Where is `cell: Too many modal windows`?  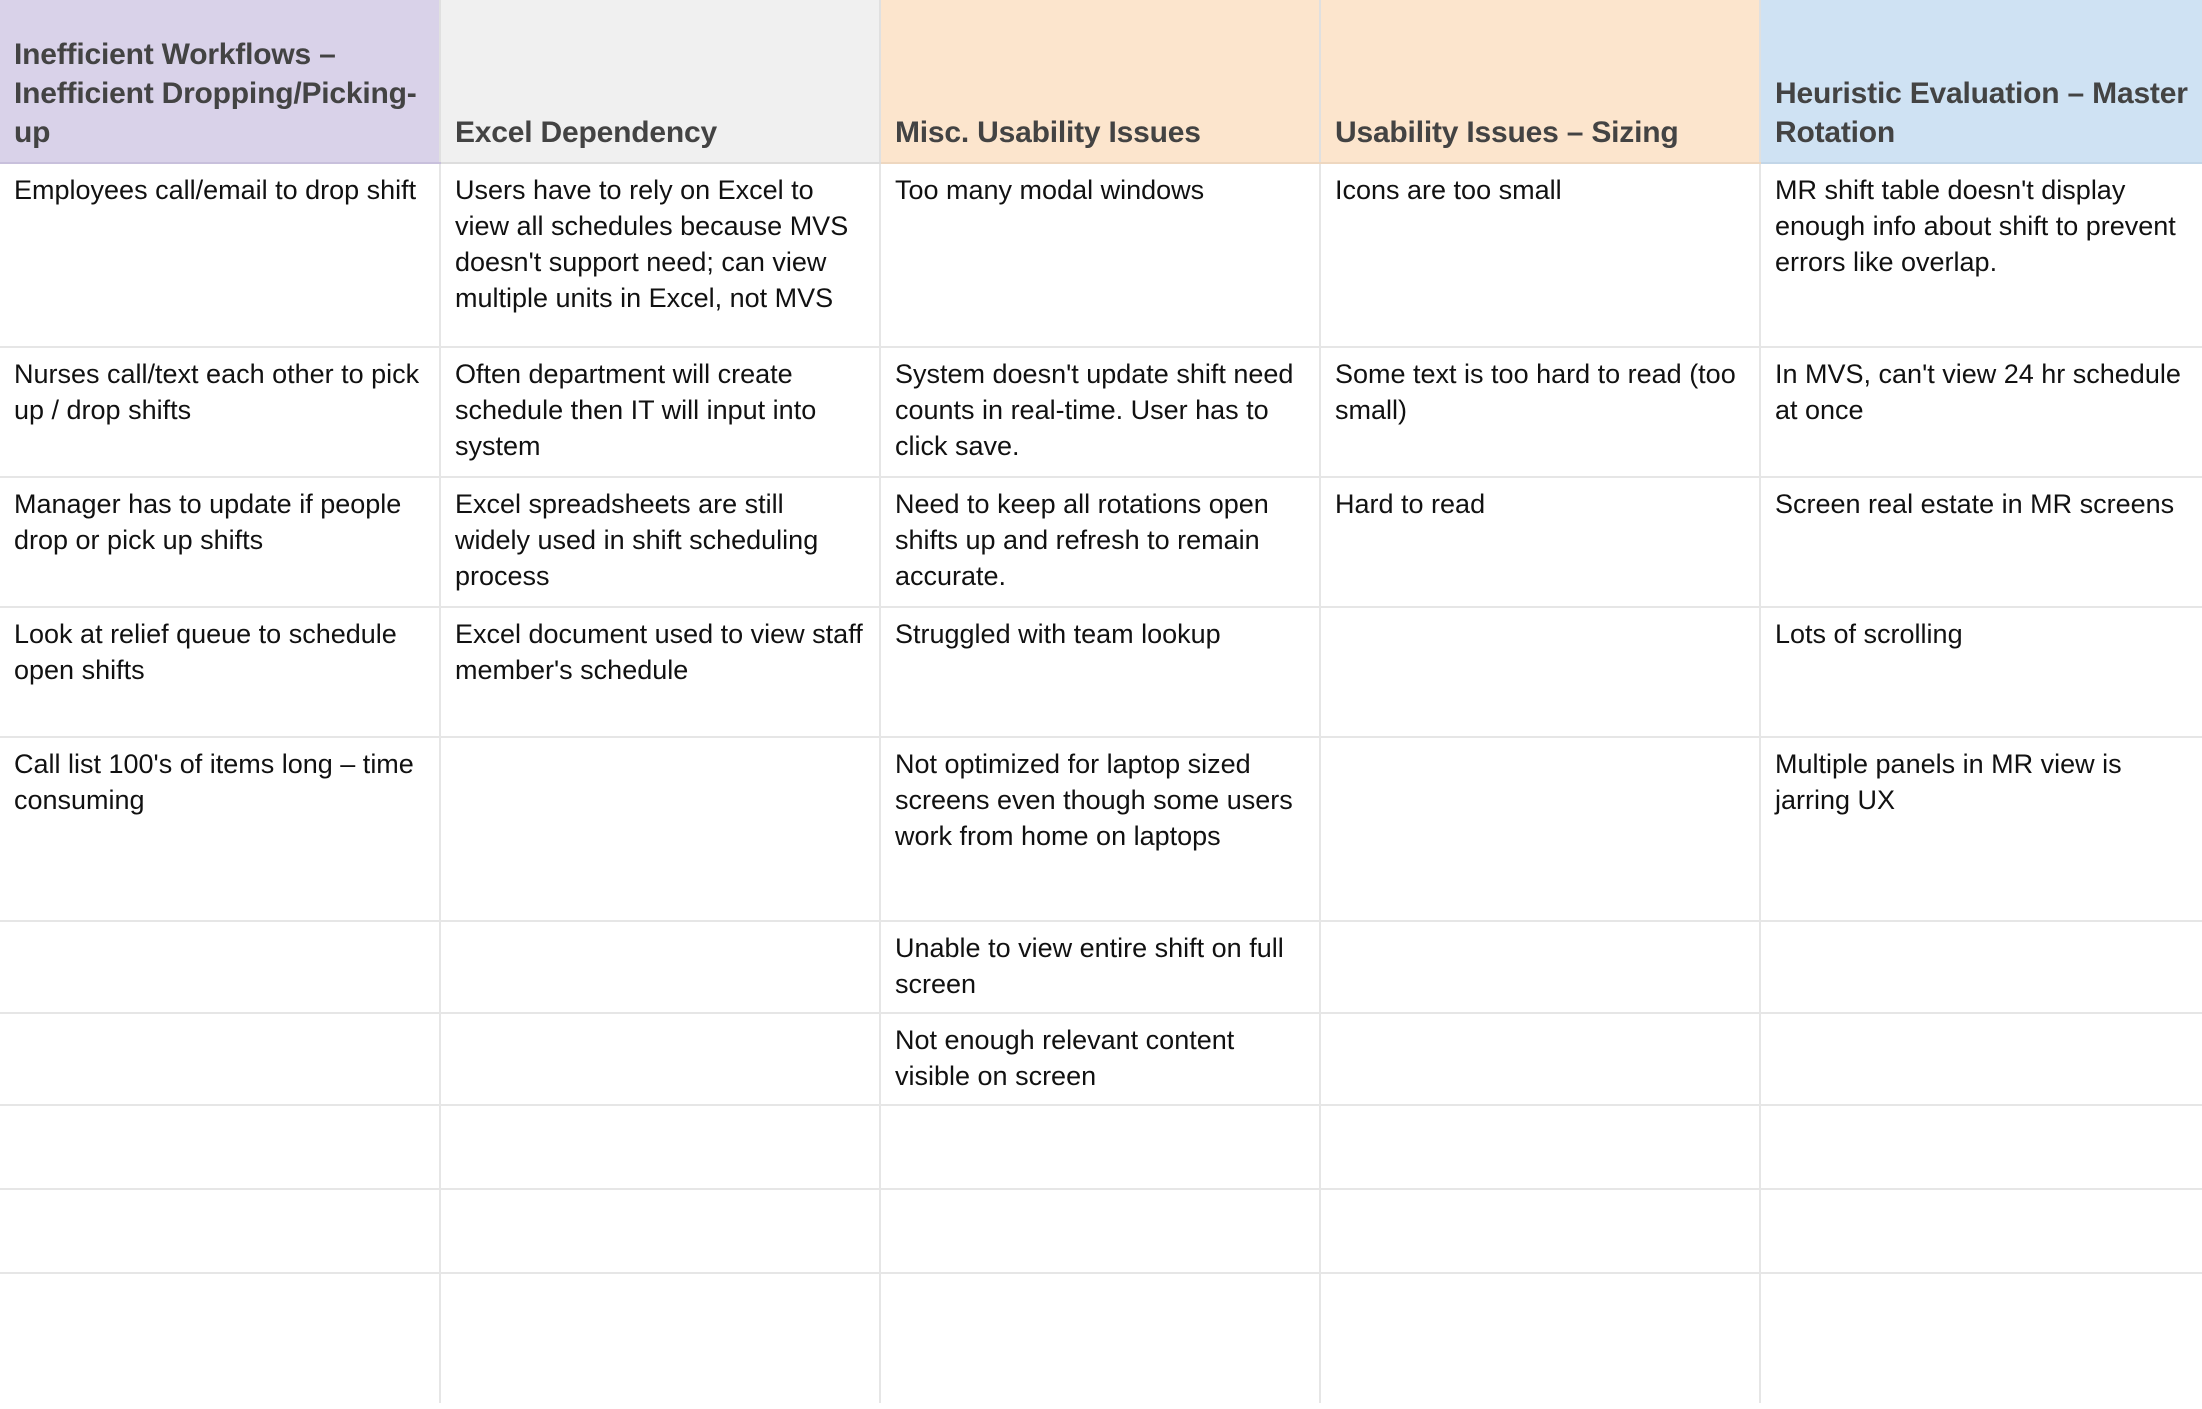 cell: Too many modal windows is located at coordinates (1100, 255).